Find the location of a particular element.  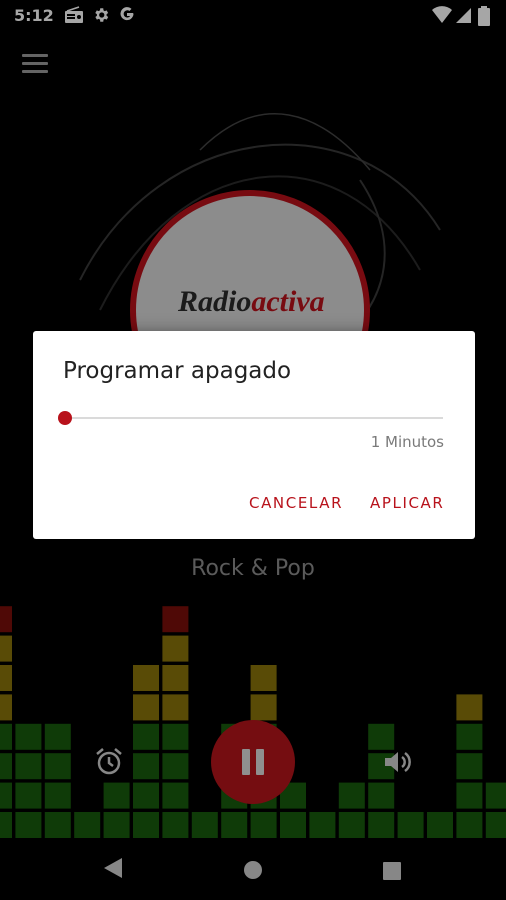

pause-icon is located at coordinates (246, 762).